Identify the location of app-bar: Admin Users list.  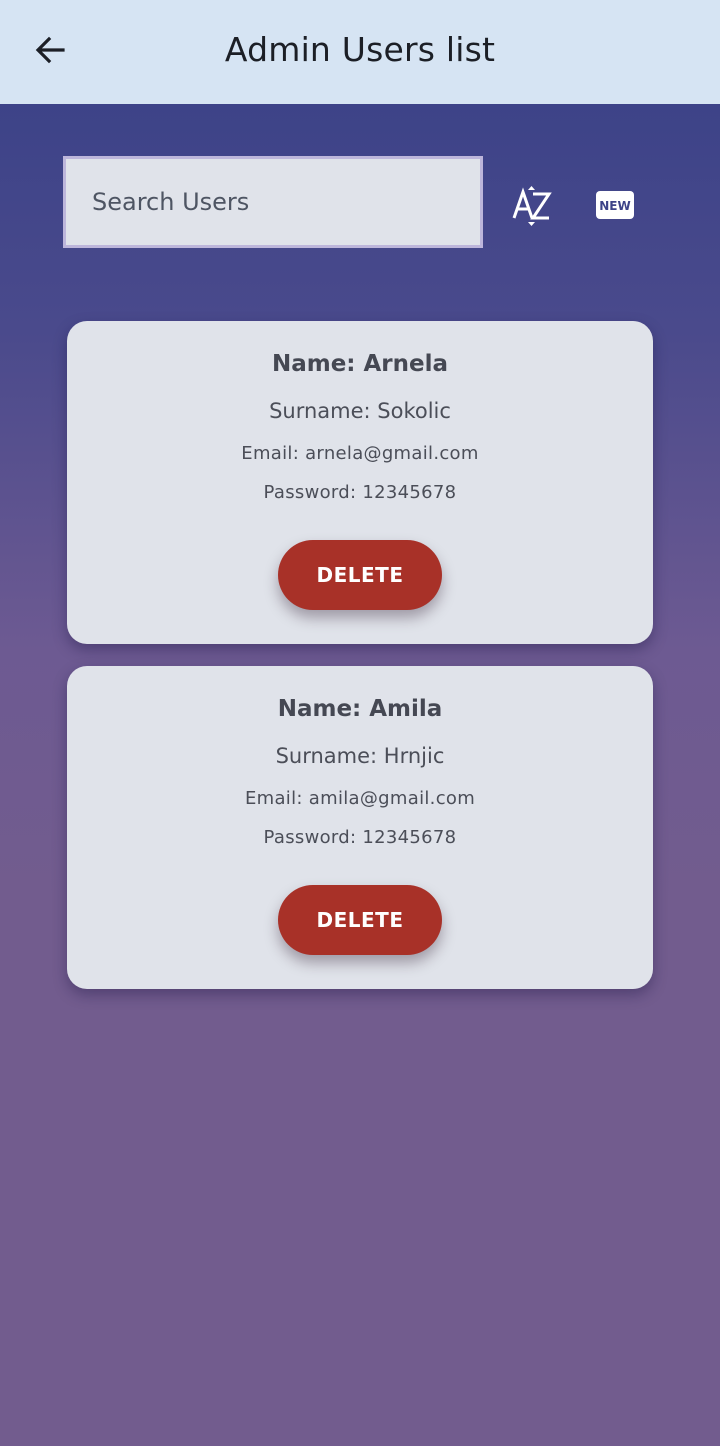
(360, 52).